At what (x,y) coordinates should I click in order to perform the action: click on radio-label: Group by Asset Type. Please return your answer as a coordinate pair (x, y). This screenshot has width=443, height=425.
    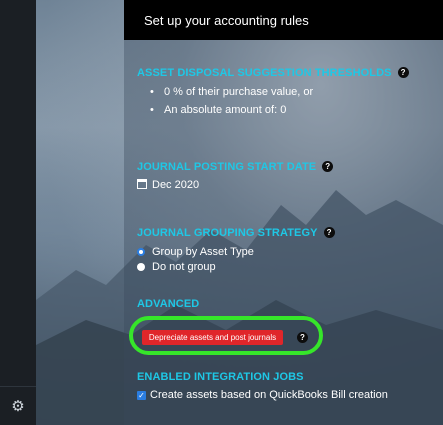
    Looking at the image, I should click on (203, 252).